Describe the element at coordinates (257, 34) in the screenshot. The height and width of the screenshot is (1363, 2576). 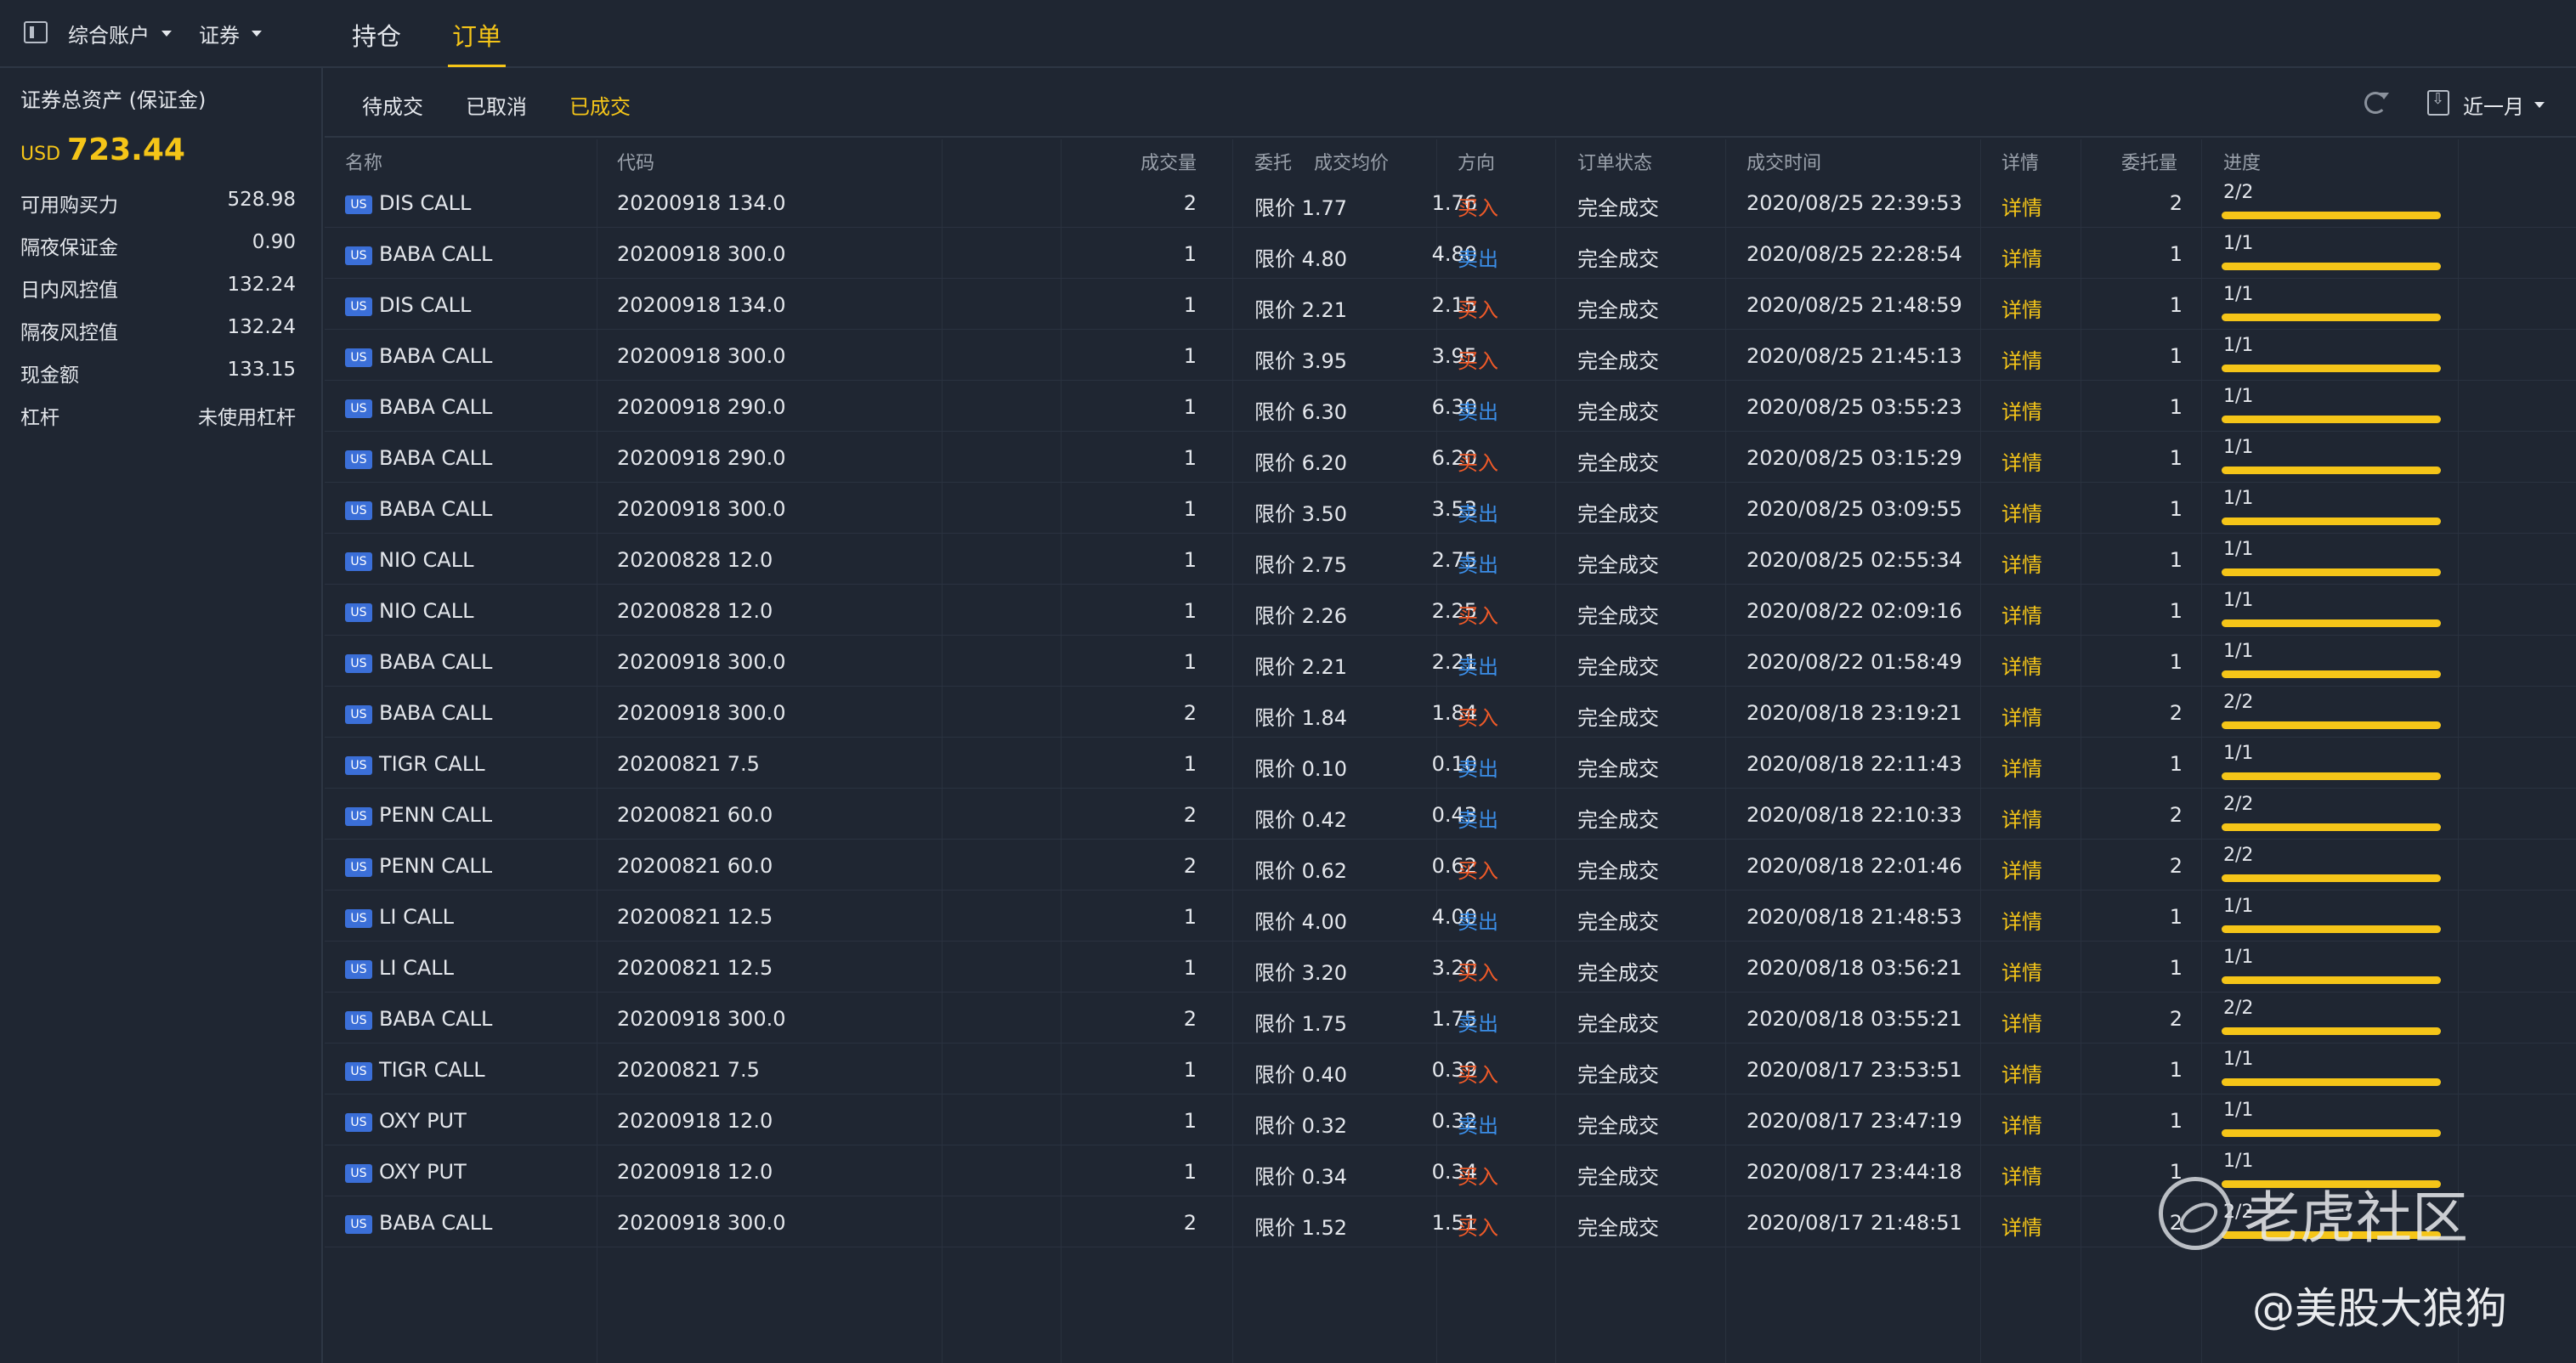
I see `chevron-down-icon` at that location.